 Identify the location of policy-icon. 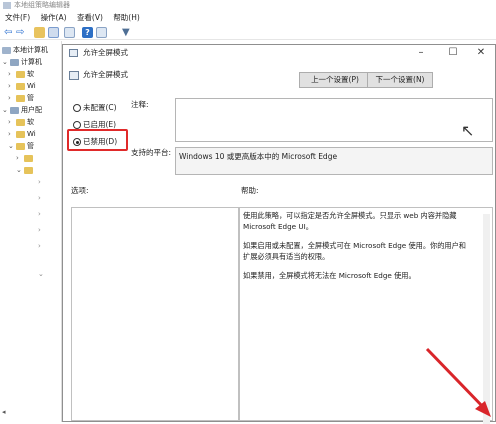
(73, 53).